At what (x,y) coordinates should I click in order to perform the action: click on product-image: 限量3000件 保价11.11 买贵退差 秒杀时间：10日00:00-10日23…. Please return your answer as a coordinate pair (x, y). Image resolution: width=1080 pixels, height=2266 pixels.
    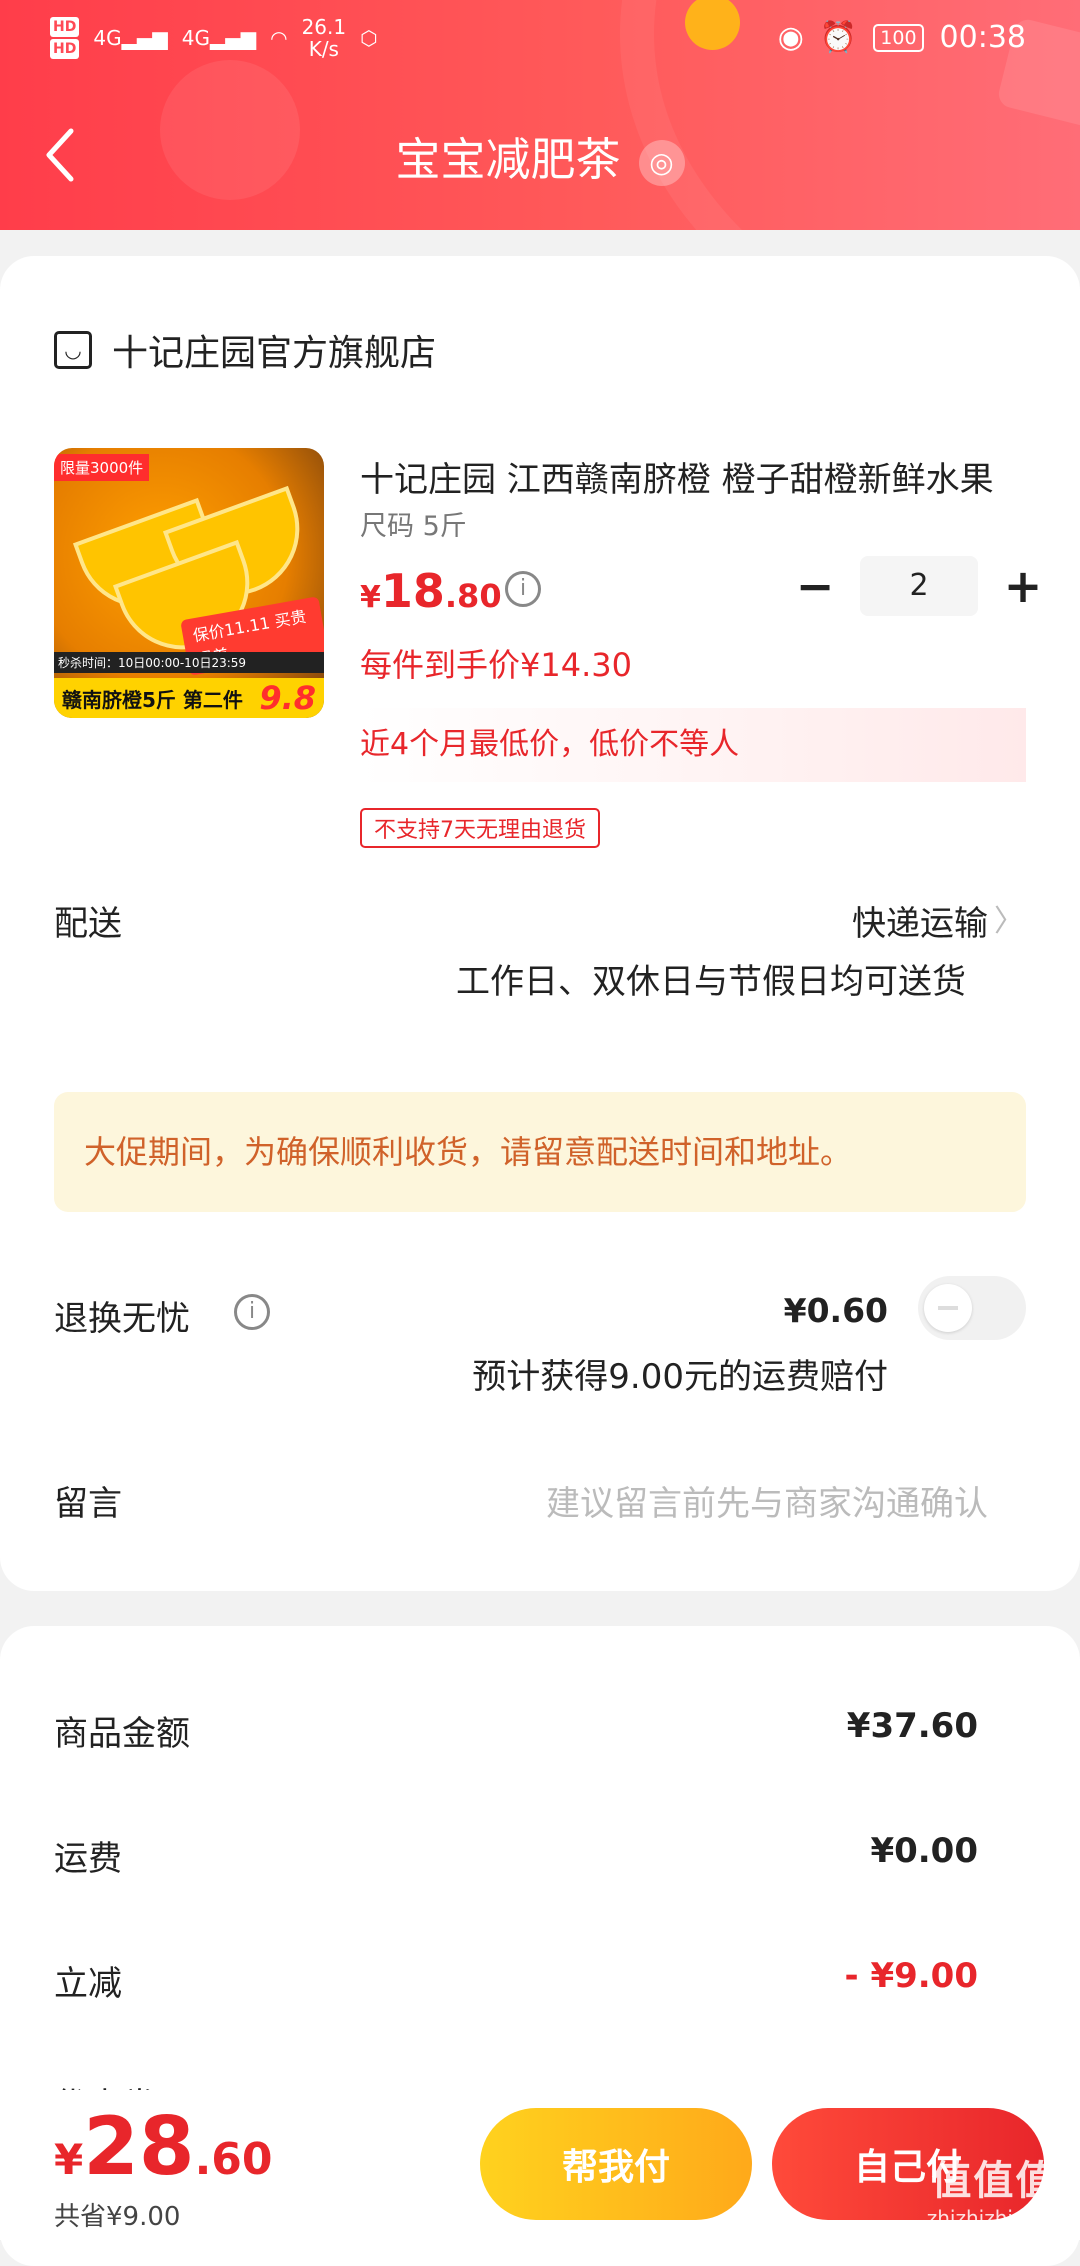
    Looking at the image, I should click on (189, 583).